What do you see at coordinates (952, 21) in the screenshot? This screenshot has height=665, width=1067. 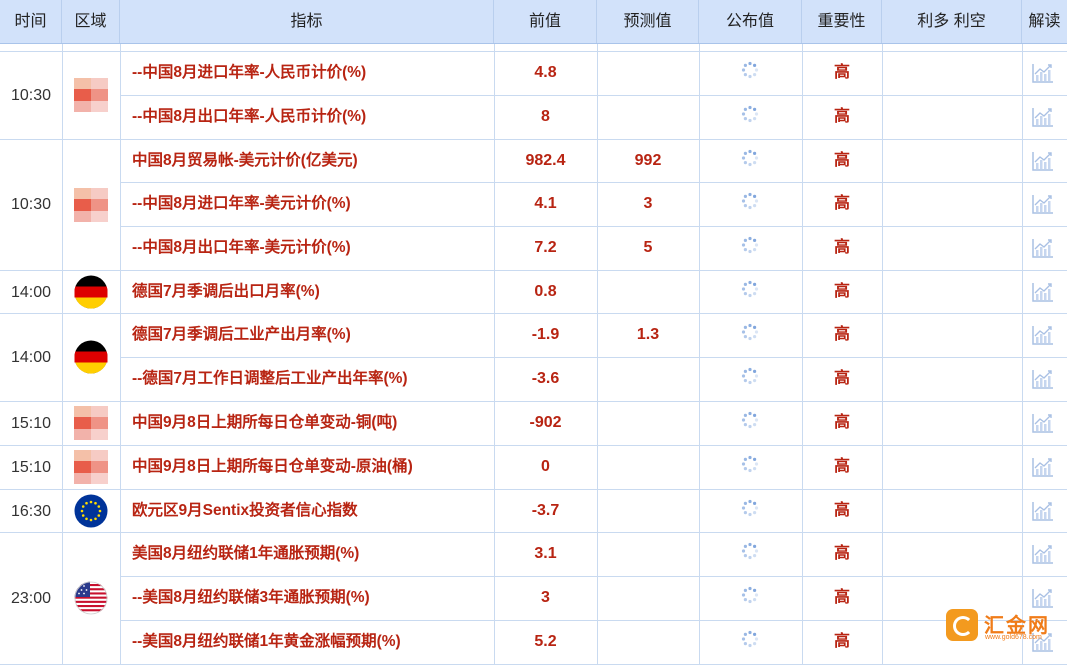 I see `header-impact: 利多 利空` at bounding box center [952, 21].